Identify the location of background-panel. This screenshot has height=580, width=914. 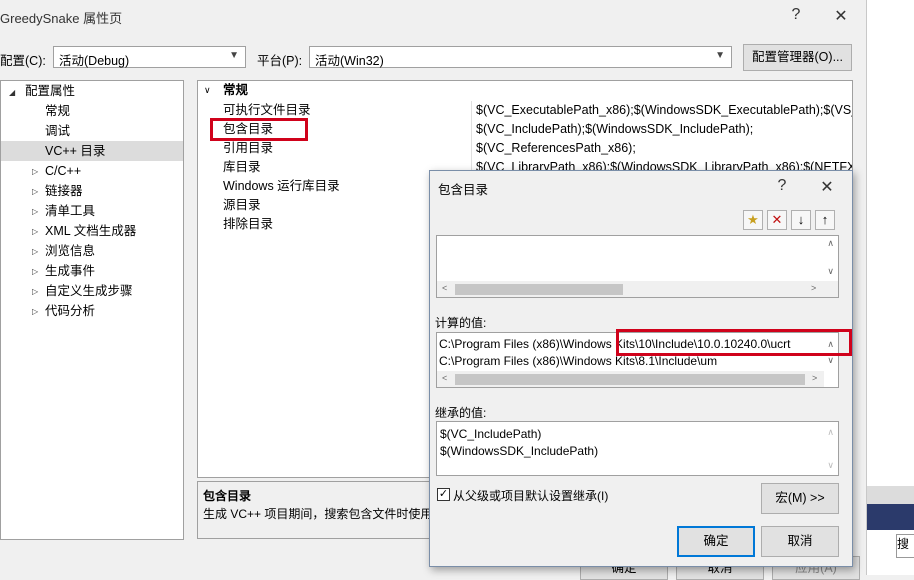
(890, 517).